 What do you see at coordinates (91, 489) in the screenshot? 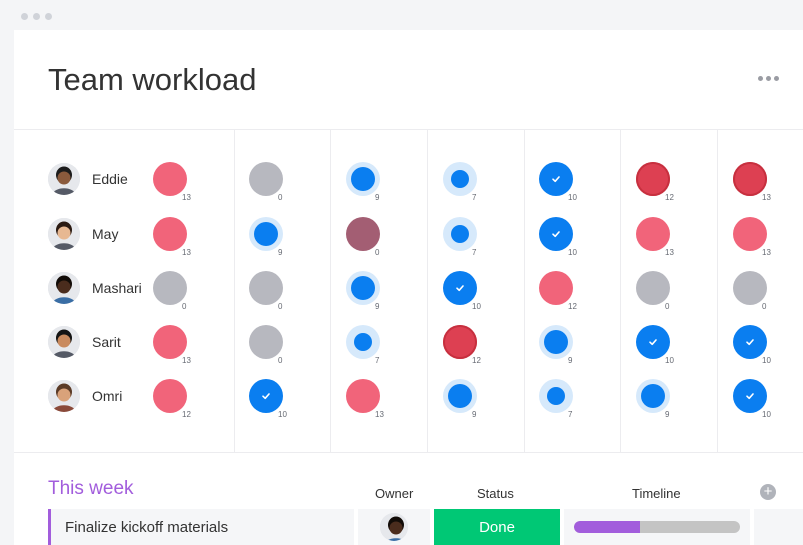
I see `group-title: This week` at bounding box center [91, 489].